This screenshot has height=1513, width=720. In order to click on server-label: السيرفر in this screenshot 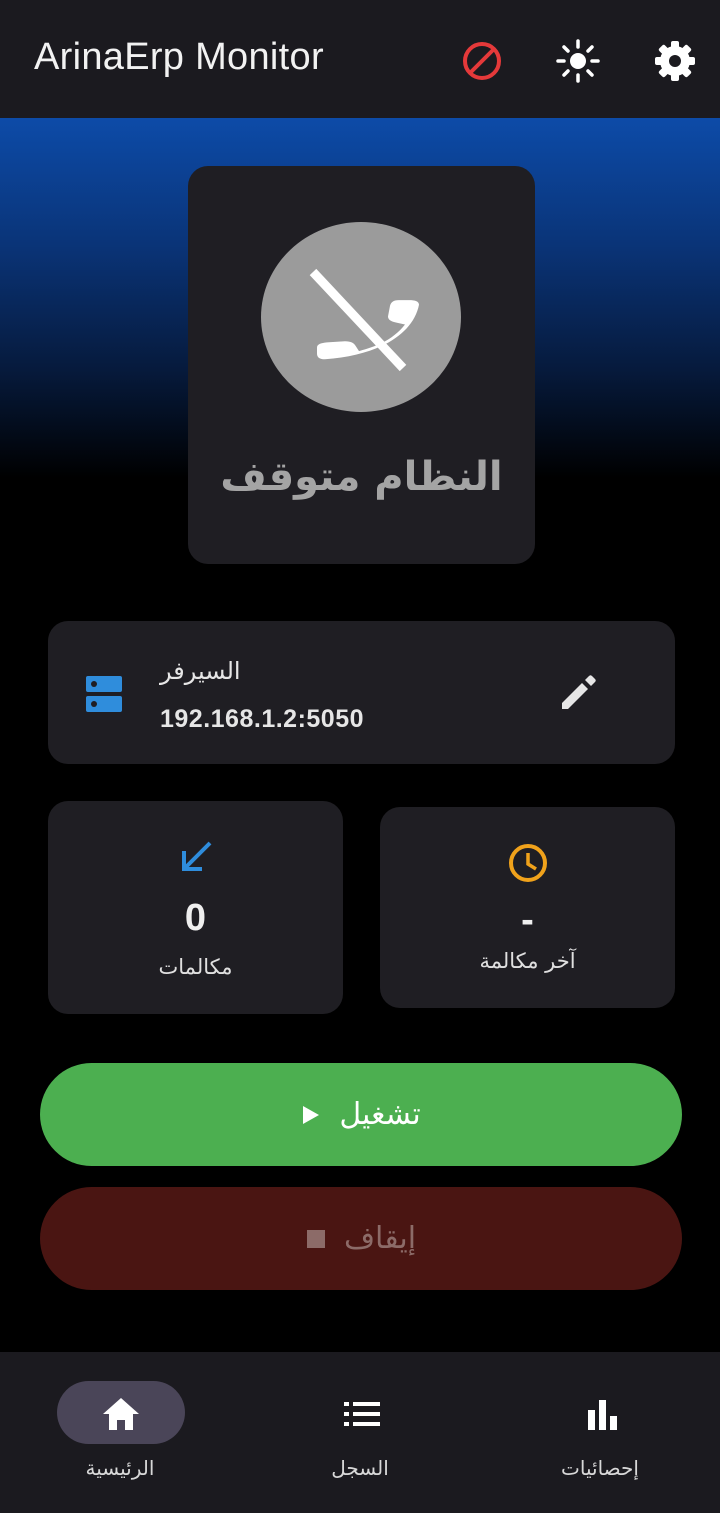, I will do `click(200, 671)`.